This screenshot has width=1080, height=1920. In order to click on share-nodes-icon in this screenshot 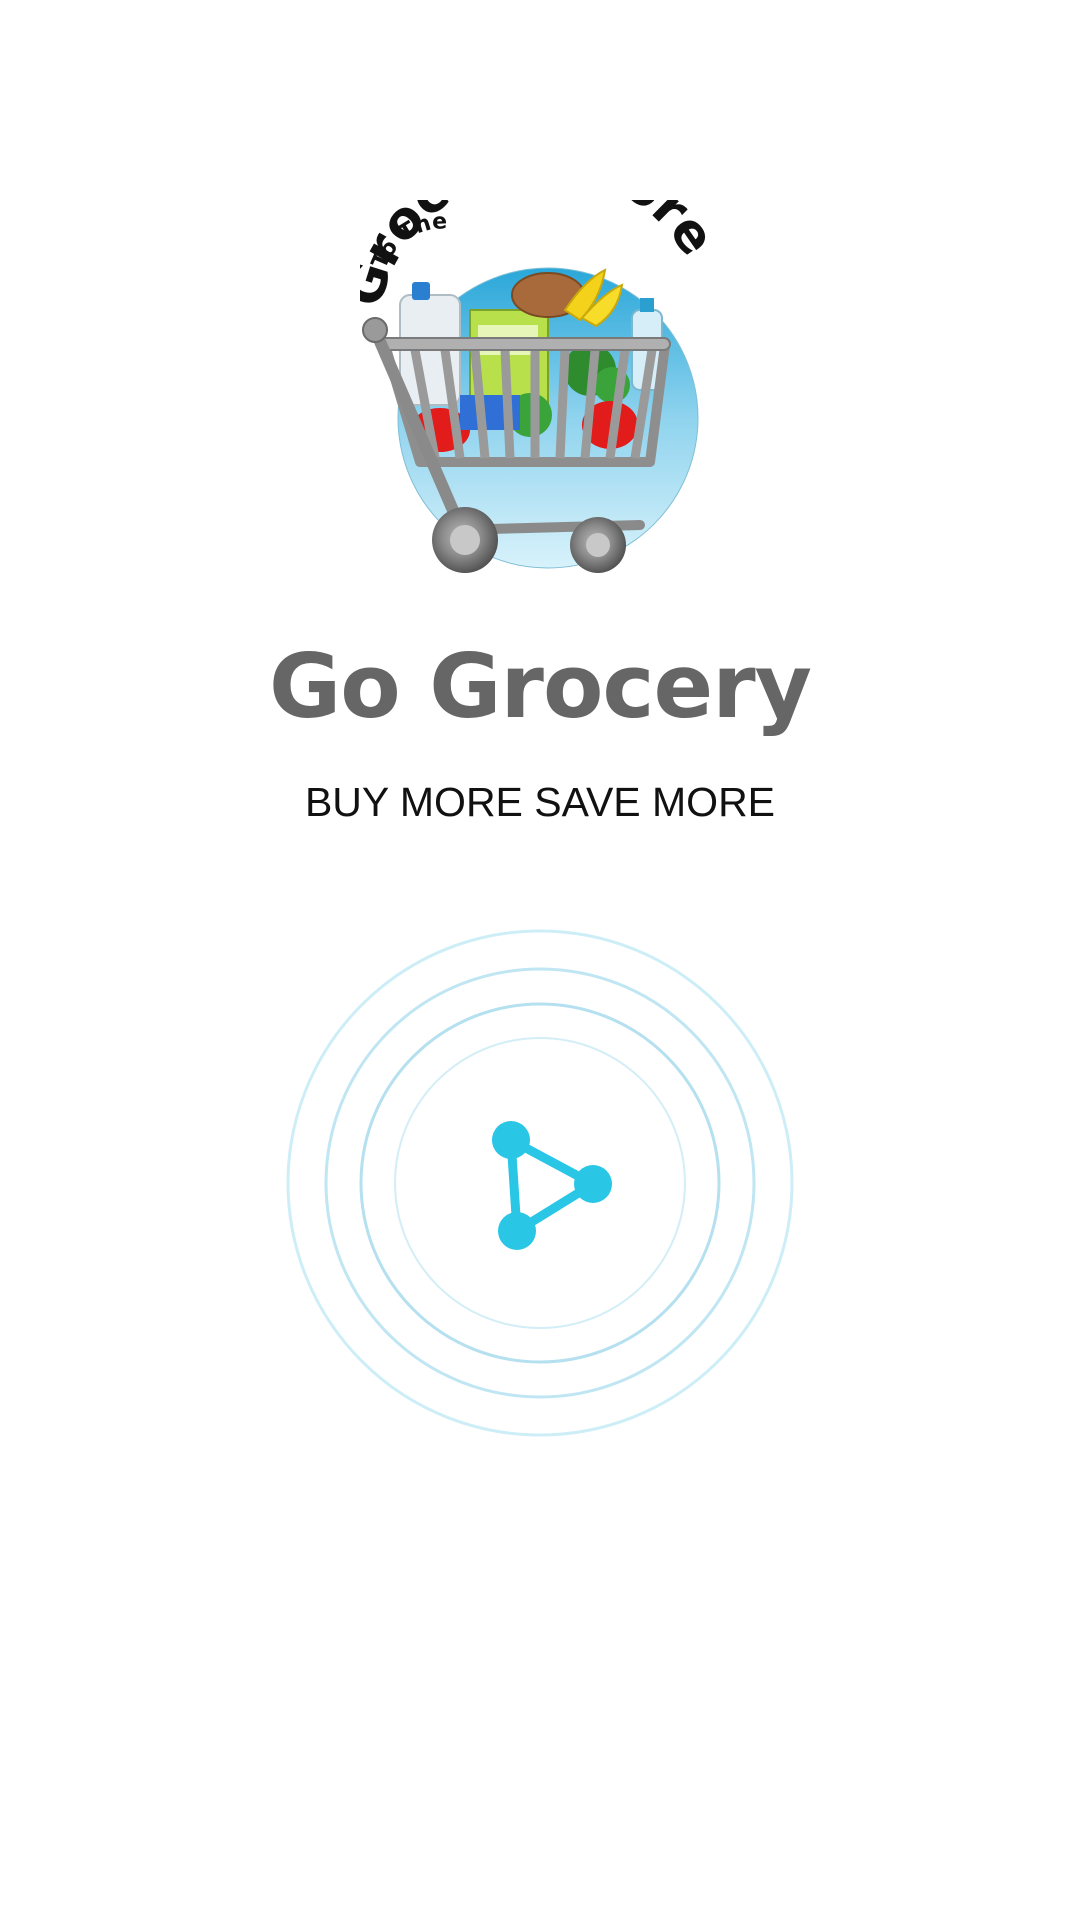, I will do `click(552, 1185)`.